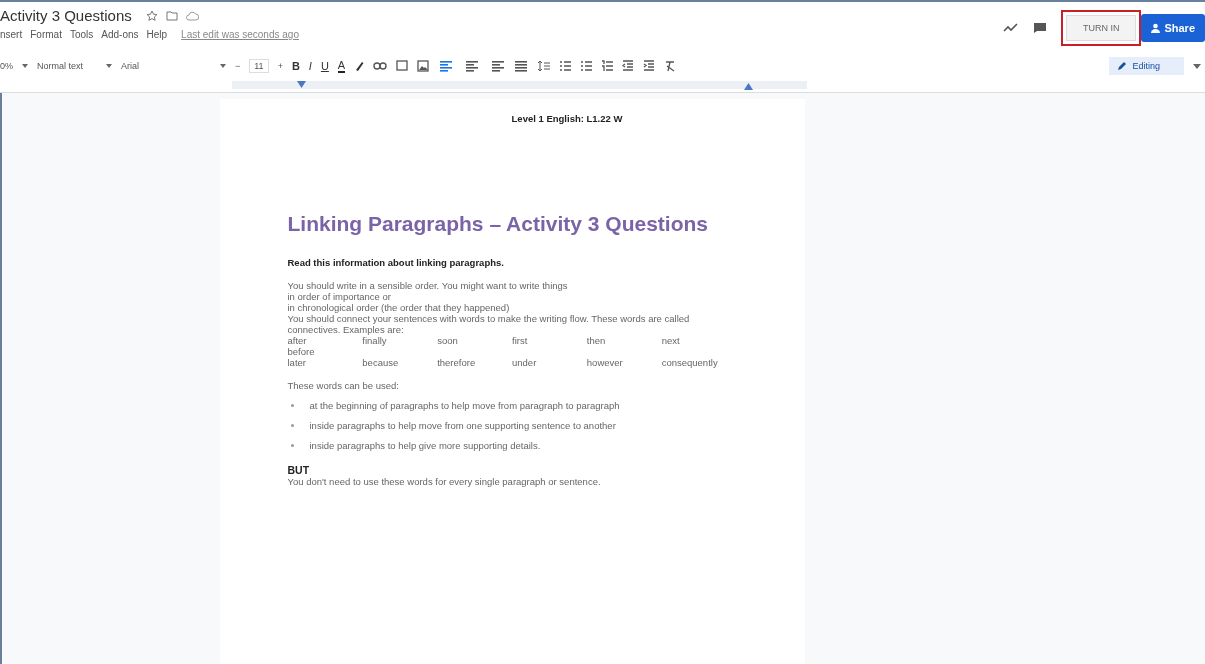 The height and width of the screenshot is (664, 1205). I want to click on font-size-field: 11, so click(259, 66).